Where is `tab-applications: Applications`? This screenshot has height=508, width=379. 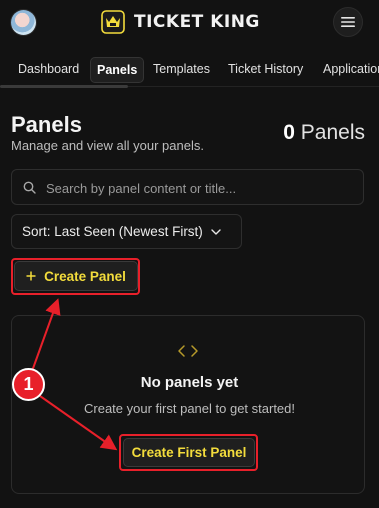
tab-applications: Applications is located at coordinates (351, 69).